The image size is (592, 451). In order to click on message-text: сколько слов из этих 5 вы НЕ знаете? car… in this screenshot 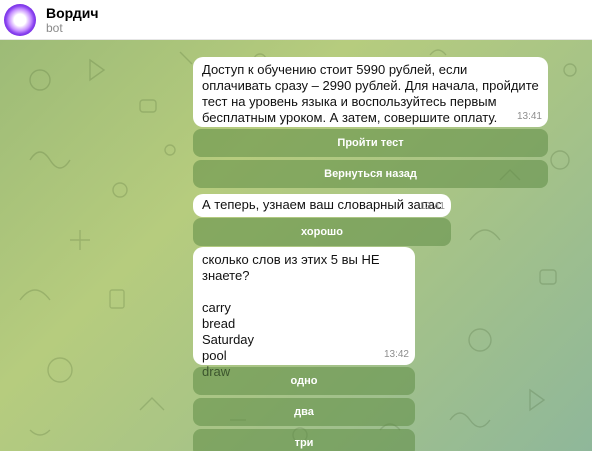, I will do `click(291, 315)`.